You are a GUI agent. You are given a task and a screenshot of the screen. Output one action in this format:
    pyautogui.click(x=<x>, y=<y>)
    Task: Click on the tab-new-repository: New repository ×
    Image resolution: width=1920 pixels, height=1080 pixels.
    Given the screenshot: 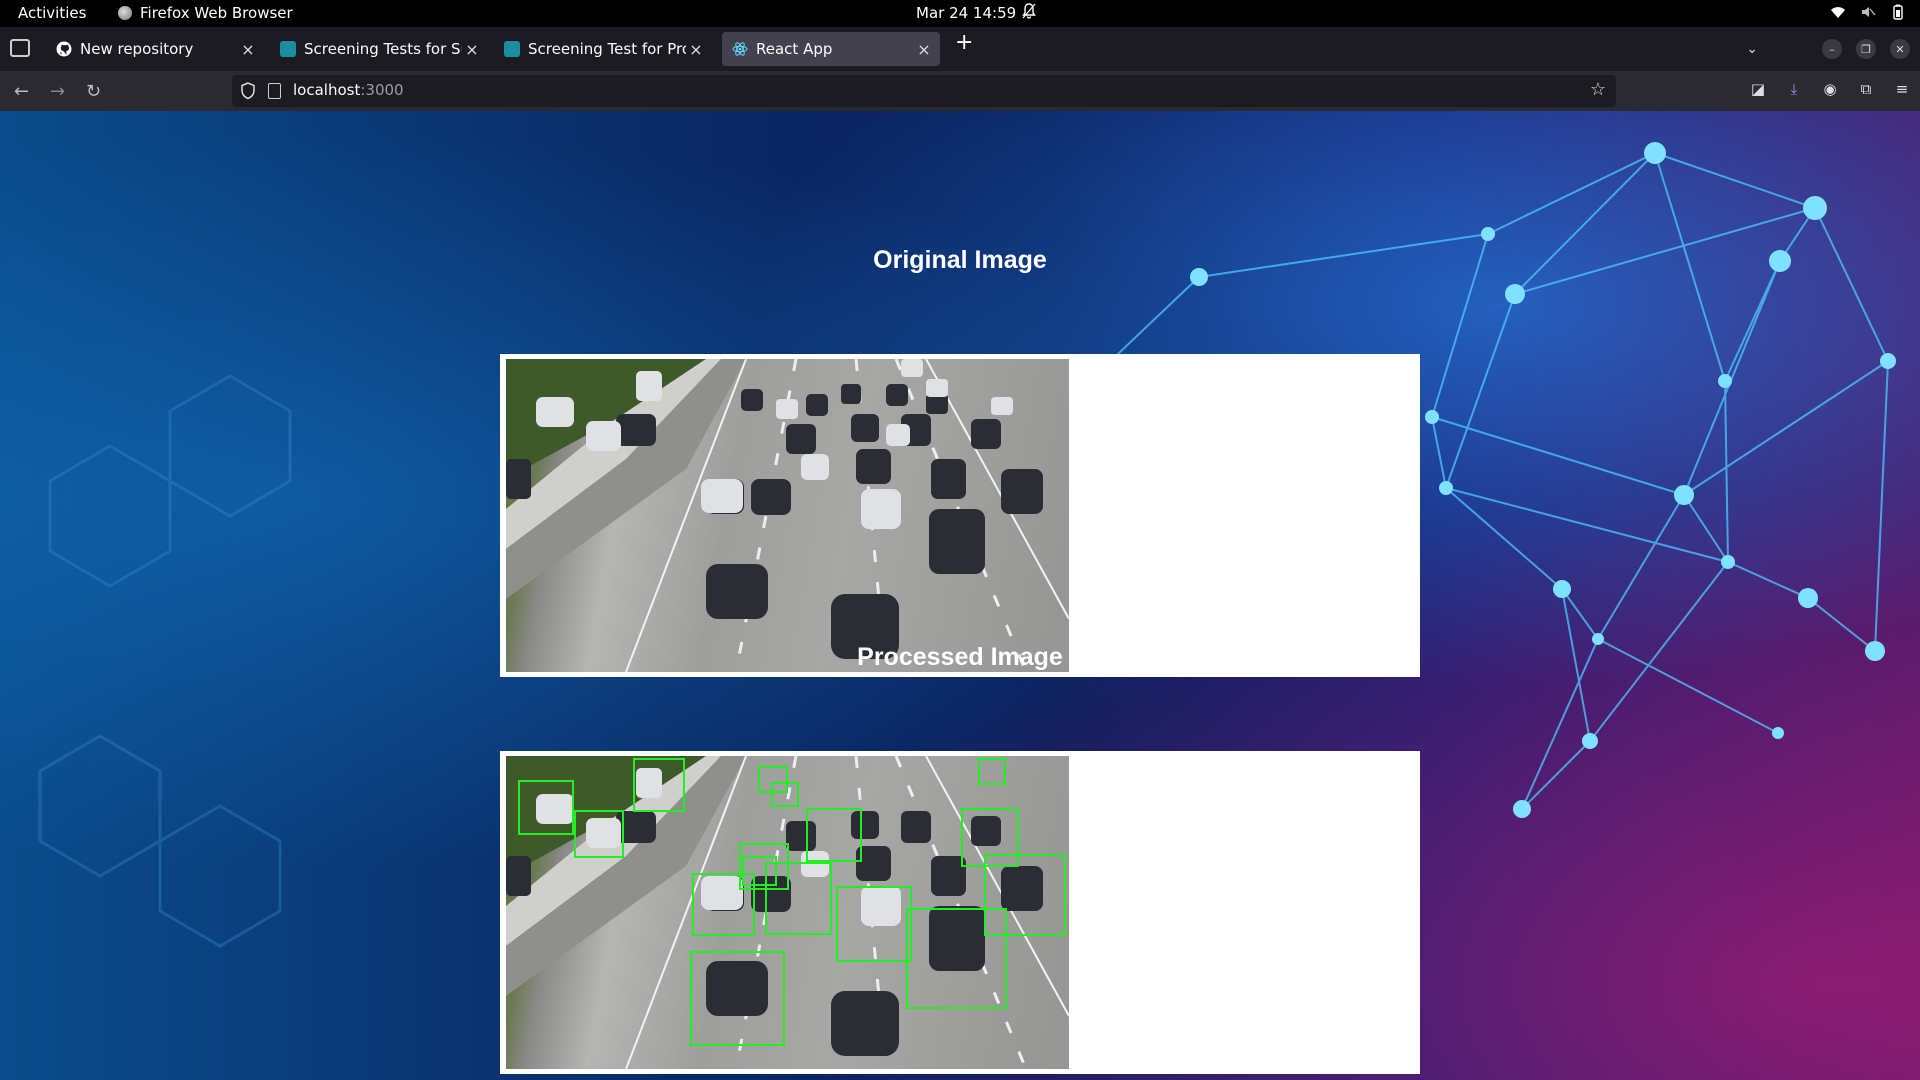 What is the action you would take?
    pyautogui.click(x=155, y=49)
    